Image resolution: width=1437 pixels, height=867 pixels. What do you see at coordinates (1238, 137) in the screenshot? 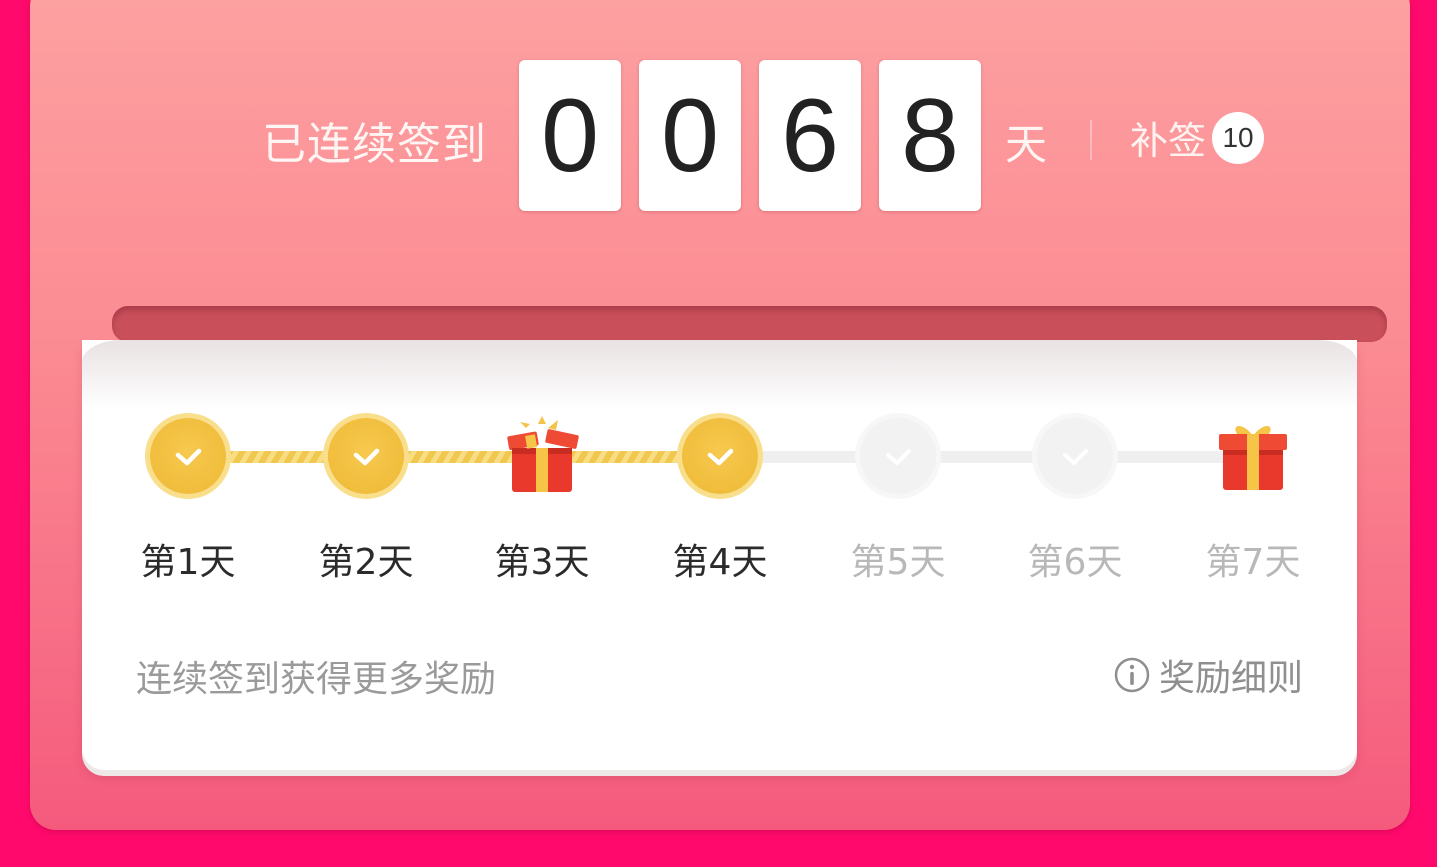
I see `makeup-count-badge: 10` at bounding box center [1238, 137].